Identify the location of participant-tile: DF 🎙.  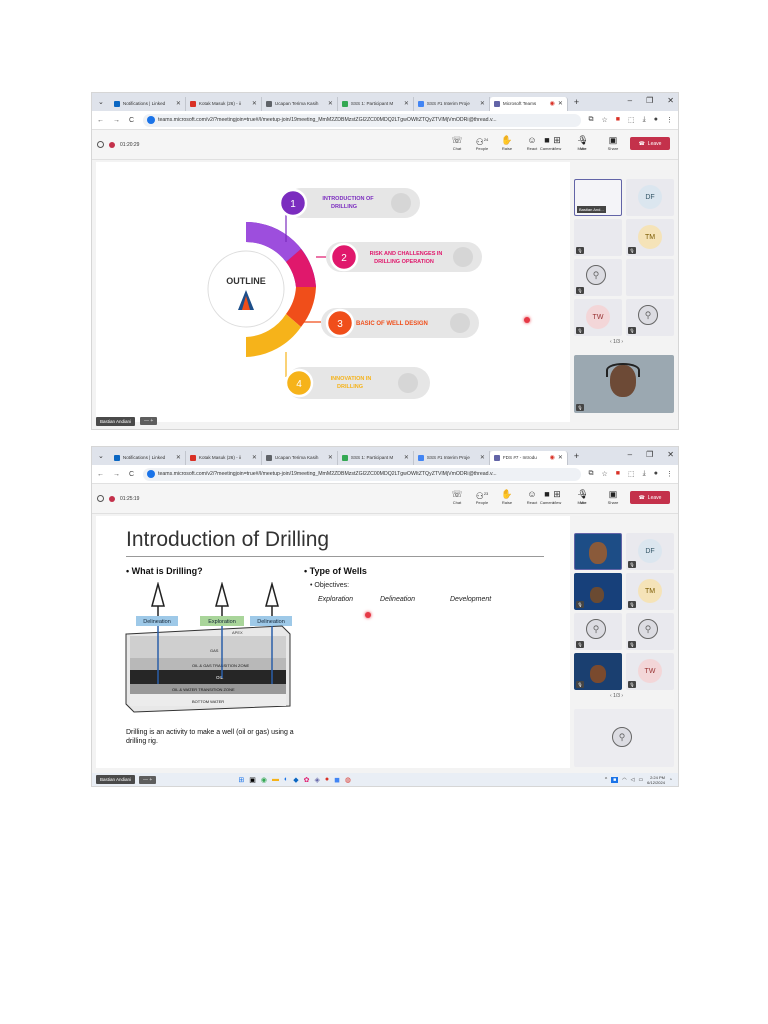
(650, 551).